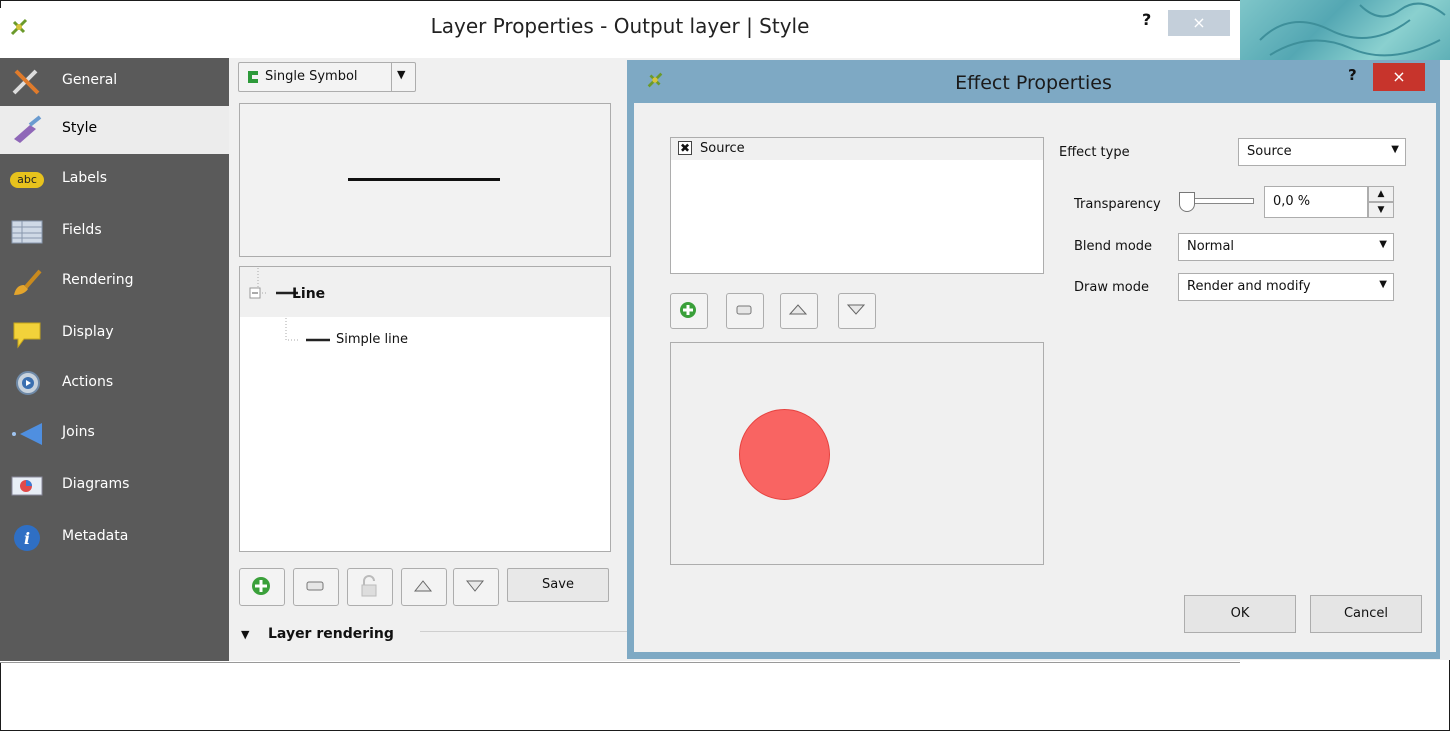 The image size is (1450, 731). Describe the element at coordinates (82, 230) in the screenshot. I see `sidebar-item-label: Fields` at that location.